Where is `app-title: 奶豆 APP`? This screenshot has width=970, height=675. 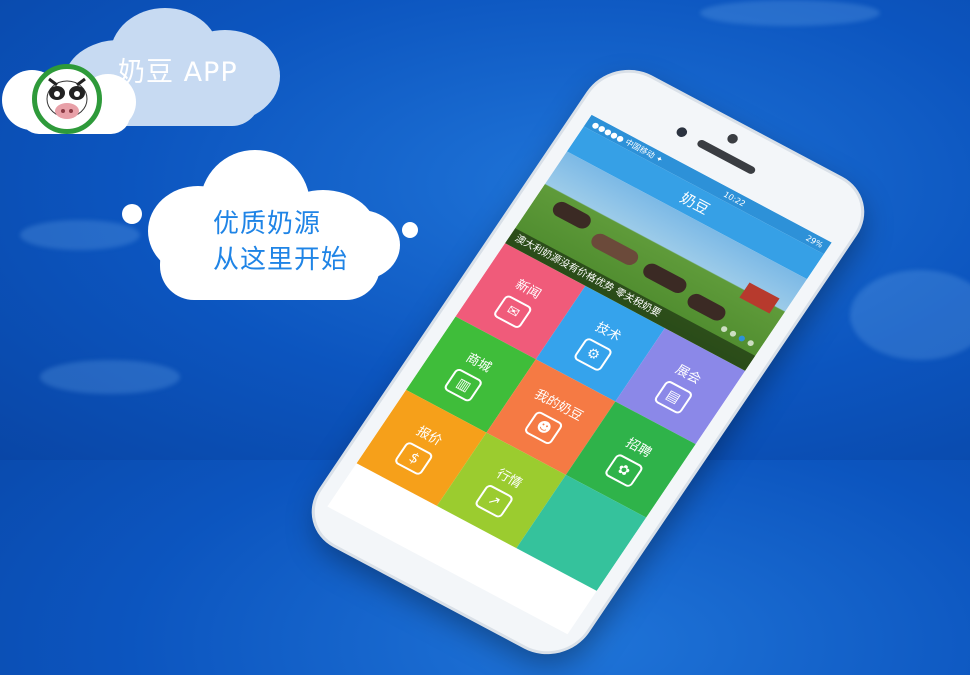 app-title: 奶豆 APP is located at coordinates (178, 72).